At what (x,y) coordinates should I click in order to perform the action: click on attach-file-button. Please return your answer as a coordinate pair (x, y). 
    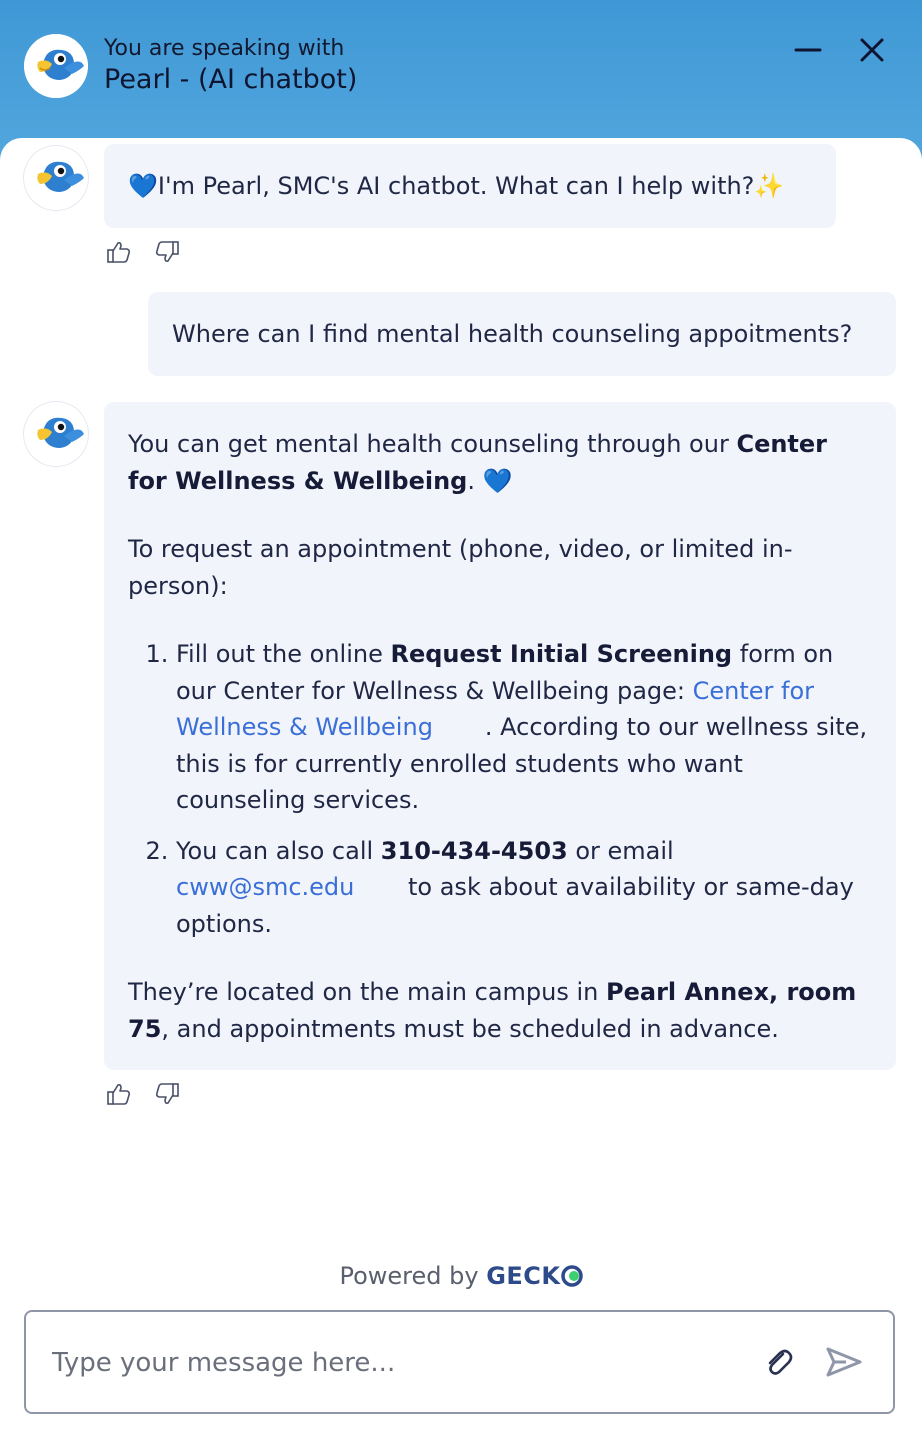
    Looking at the image, I should click on (778, 1362).